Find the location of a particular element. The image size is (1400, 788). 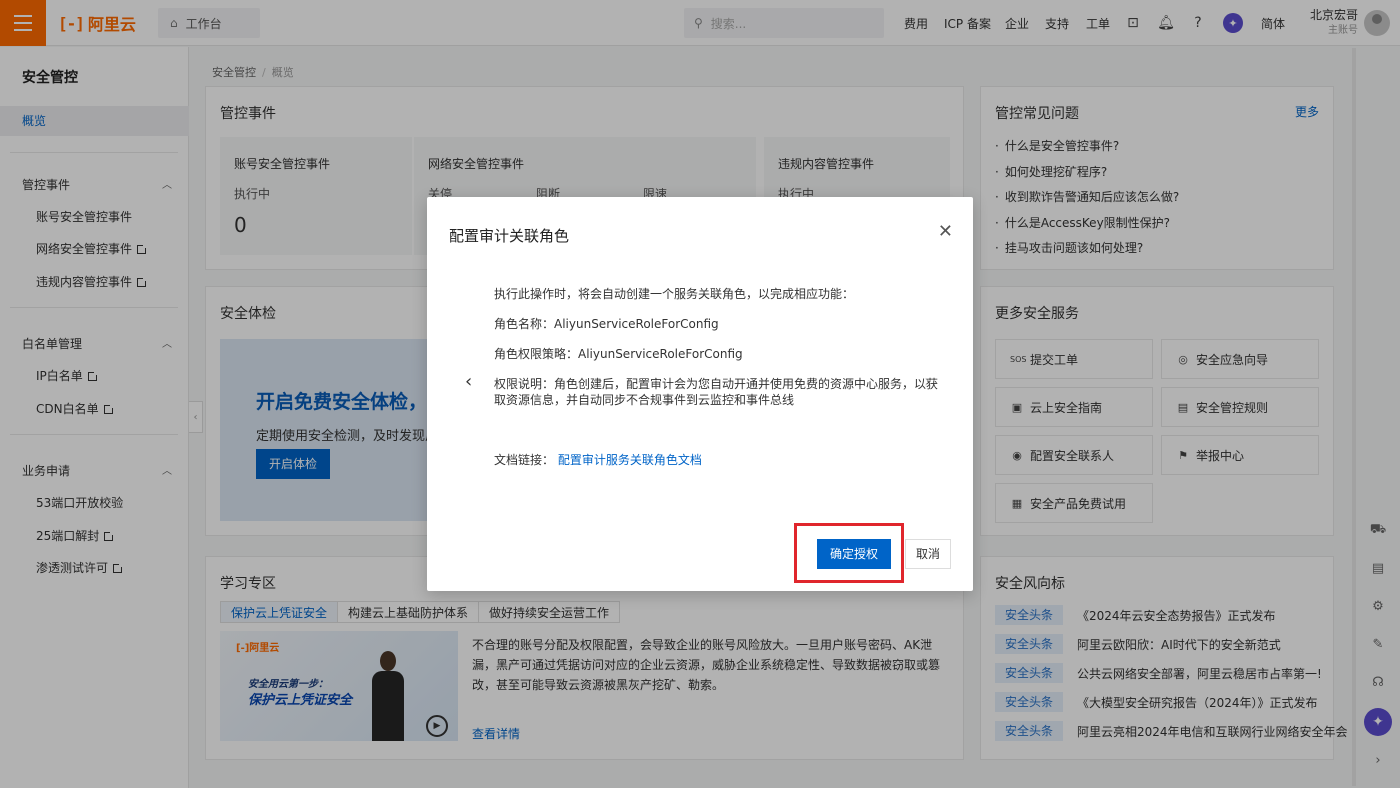

doc-row: 文档链接： 配置审计服务关联角色文档 is located at coordinates (598, 460).